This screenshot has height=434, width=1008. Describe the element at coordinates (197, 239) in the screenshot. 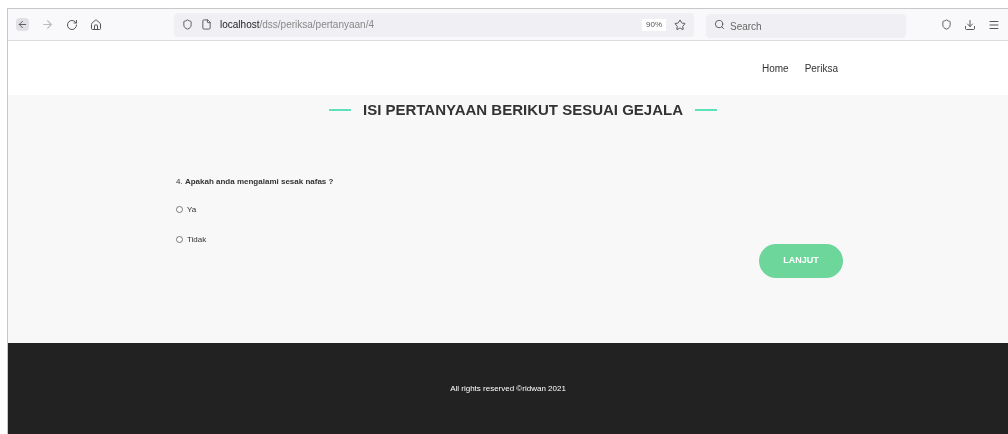

I see `option-label: Tidak` at that location.